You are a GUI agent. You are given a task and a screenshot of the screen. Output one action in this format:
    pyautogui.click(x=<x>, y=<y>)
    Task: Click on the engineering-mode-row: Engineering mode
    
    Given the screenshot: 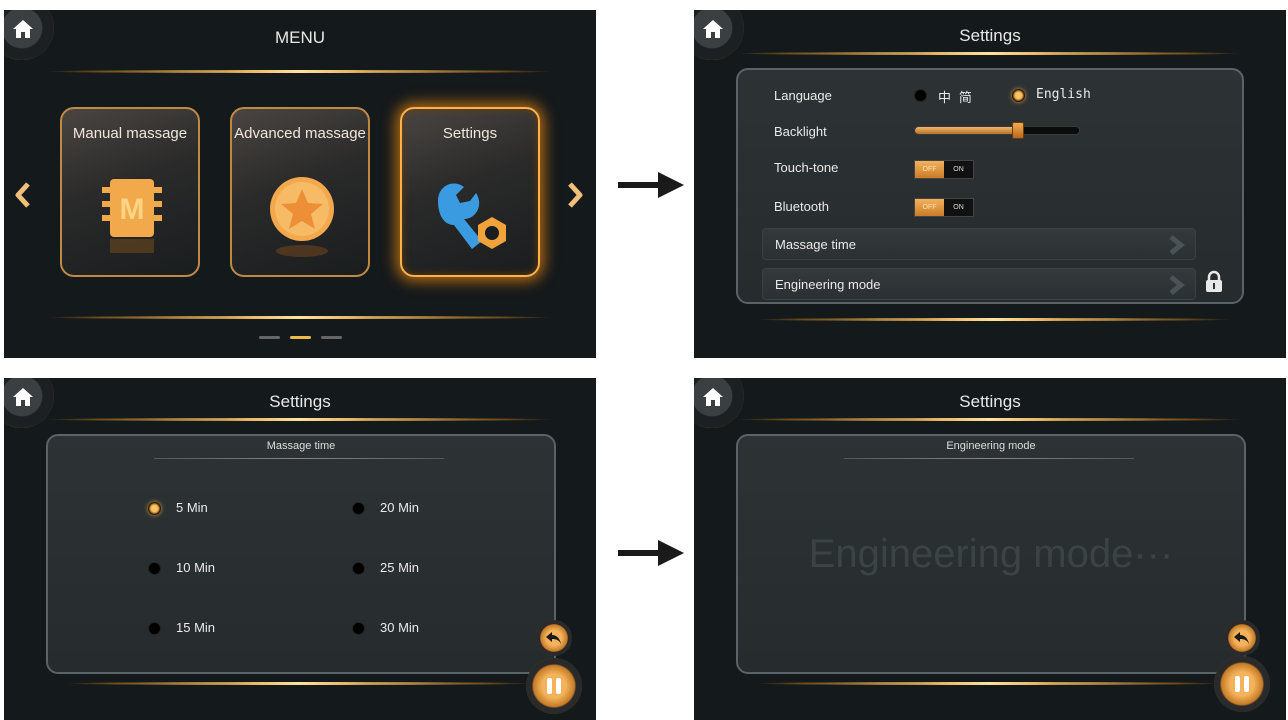 What is the action you would take?
    pyautogui.click(x=979, y=284)
    